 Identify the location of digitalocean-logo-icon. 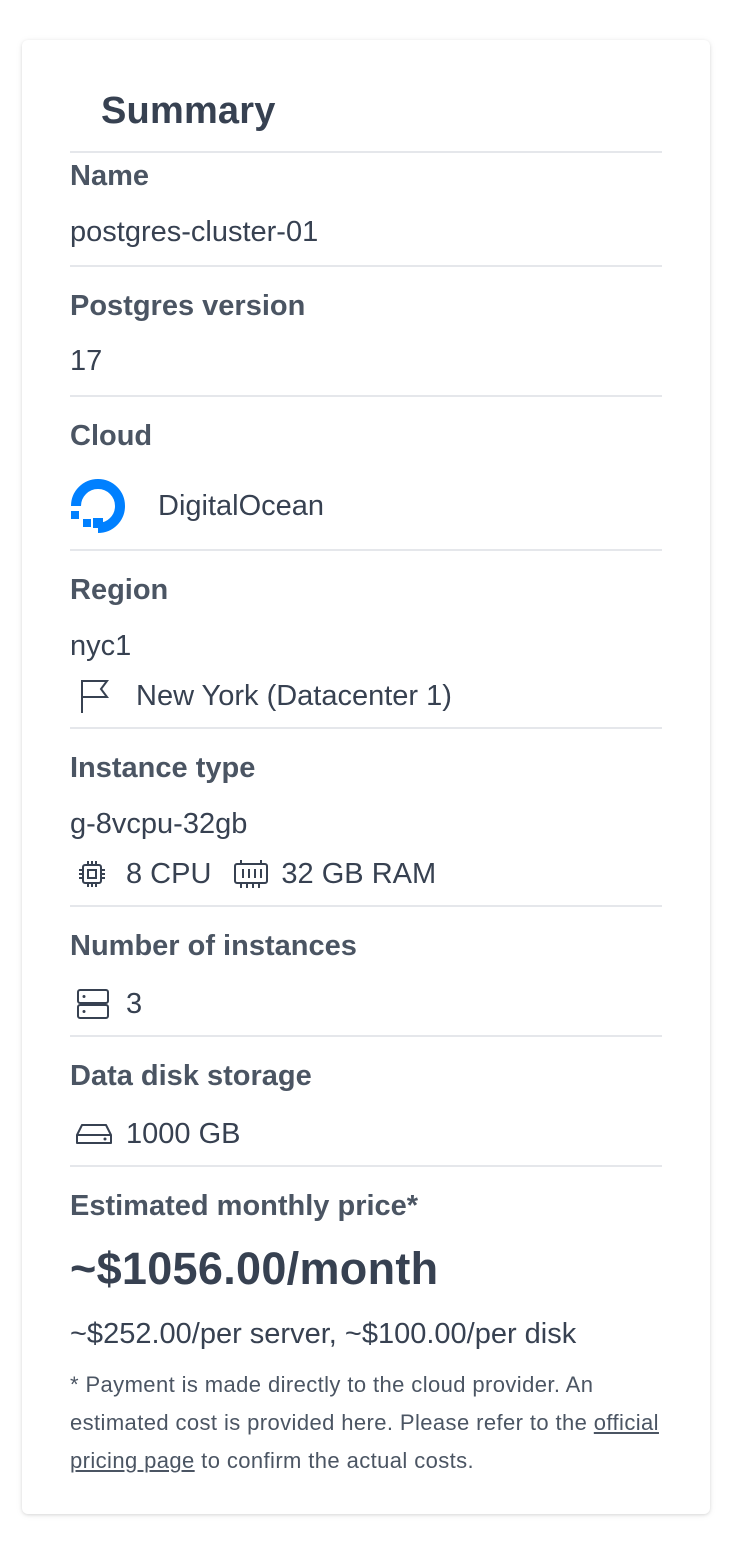
(98, 506).